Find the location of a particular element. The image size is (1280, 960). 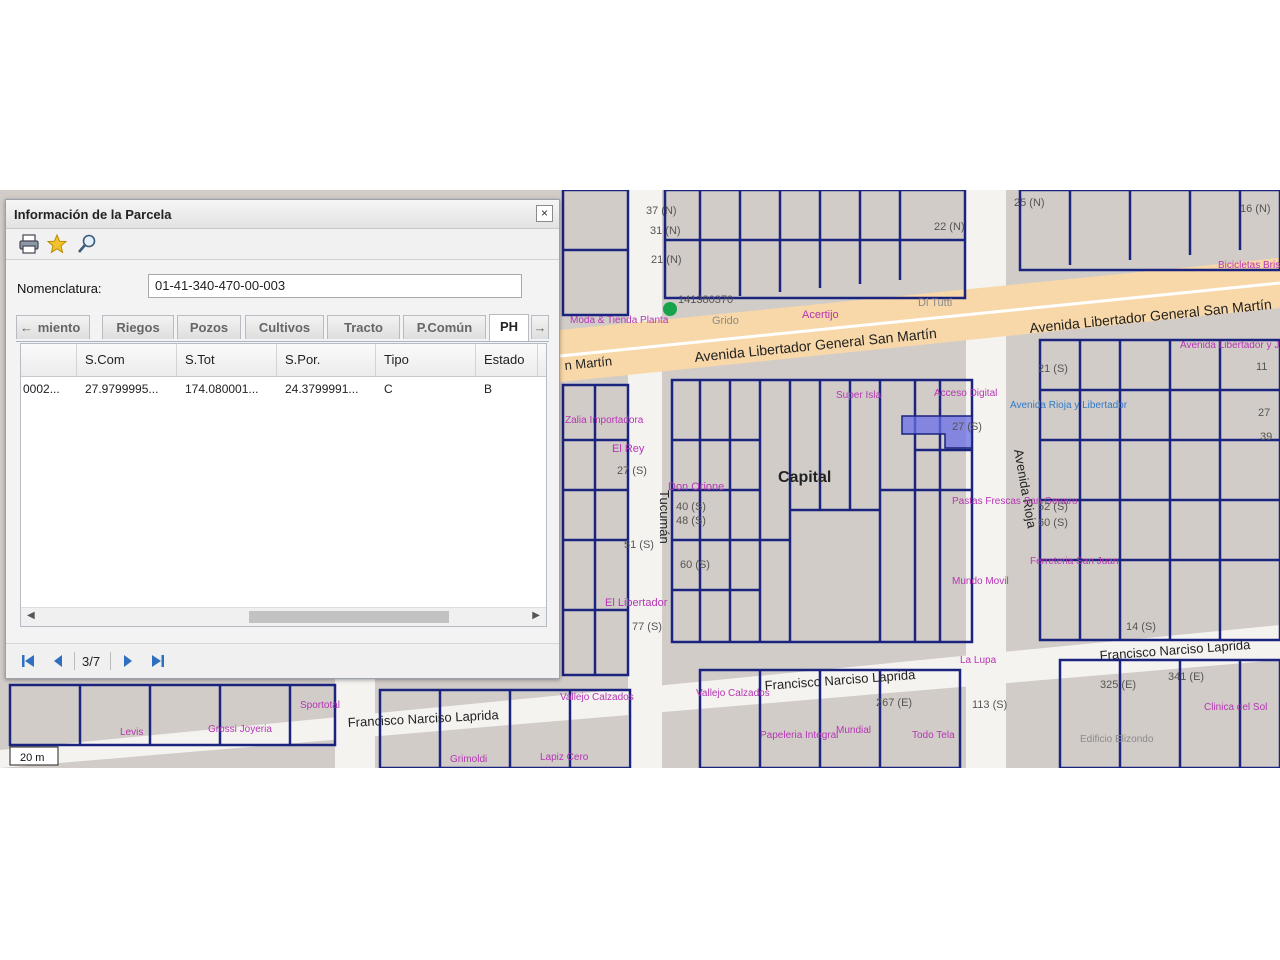

window-titlebar: Información de la Parcela × is located at coordinates (282, 214).